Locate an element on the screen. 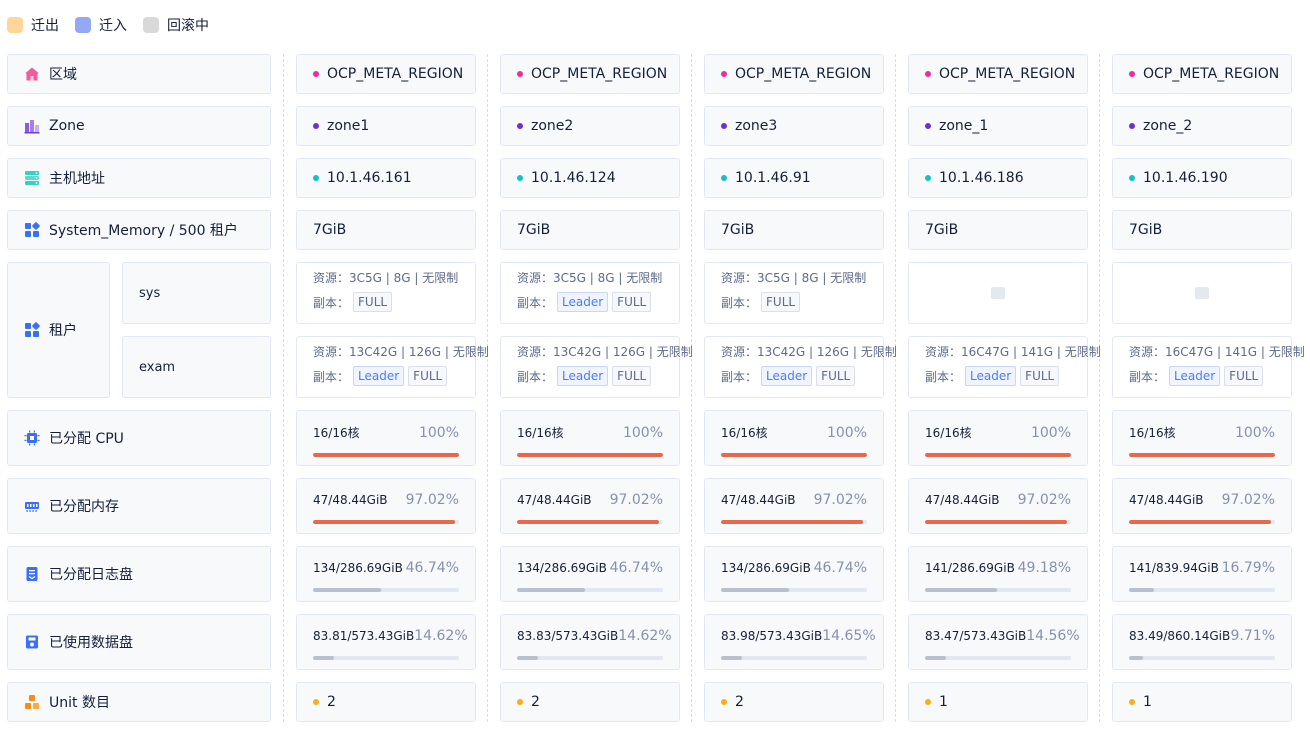 The width and height of the screenshot is (1310, 740). tenant-sys-card: 资源：3C5G | 8G | 无限制 副本： FULL is located at coordinates (794, 293).